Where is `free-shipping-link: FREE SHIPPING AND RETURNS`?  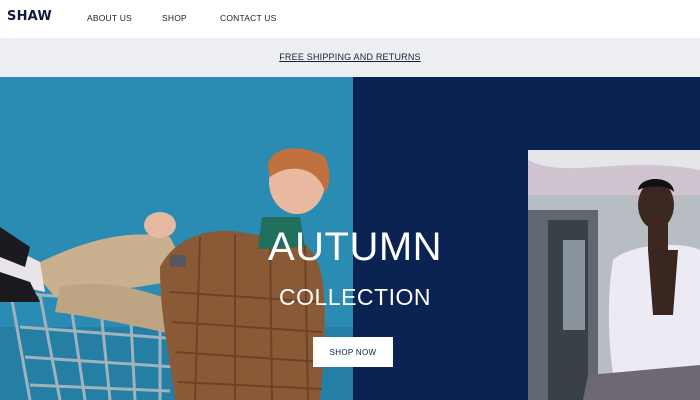
free-shipping-link: FREE SHIPPING AND RETURNS is located at coordinates (350, 57).